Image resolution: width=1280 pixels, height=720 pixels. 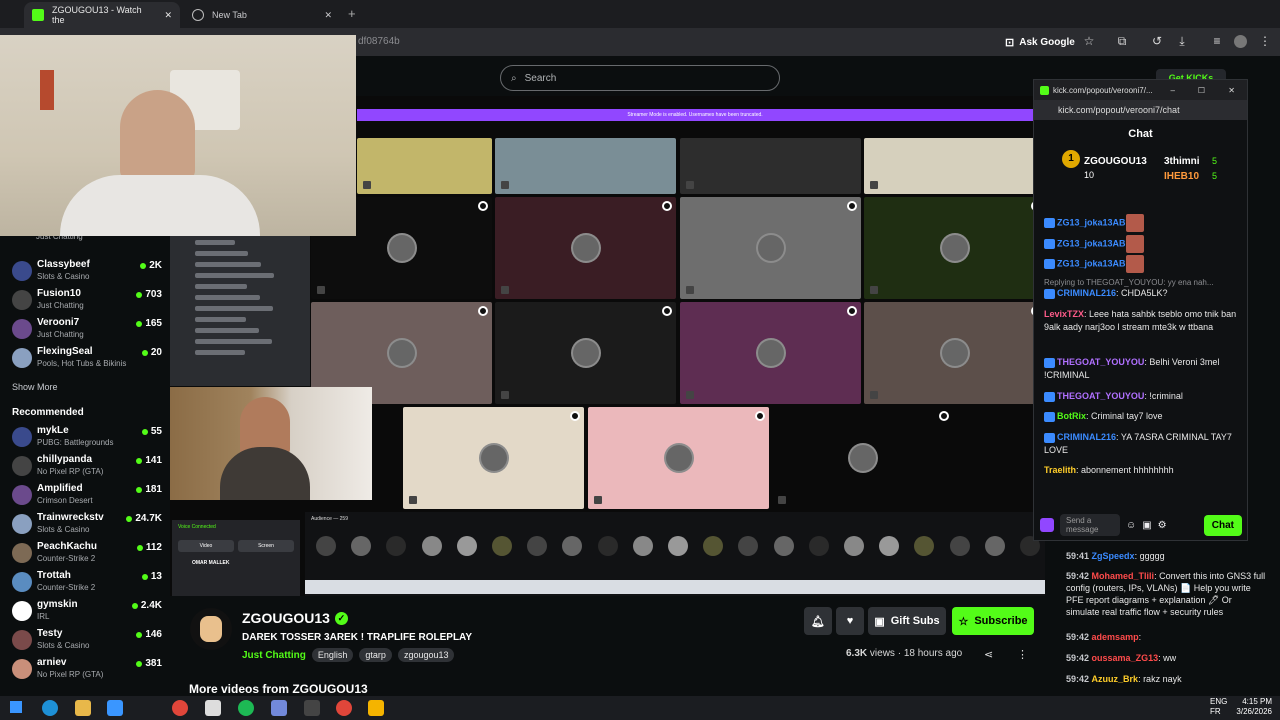 I want to click on viewer-count-value: 146, so click(x=153, y=634).